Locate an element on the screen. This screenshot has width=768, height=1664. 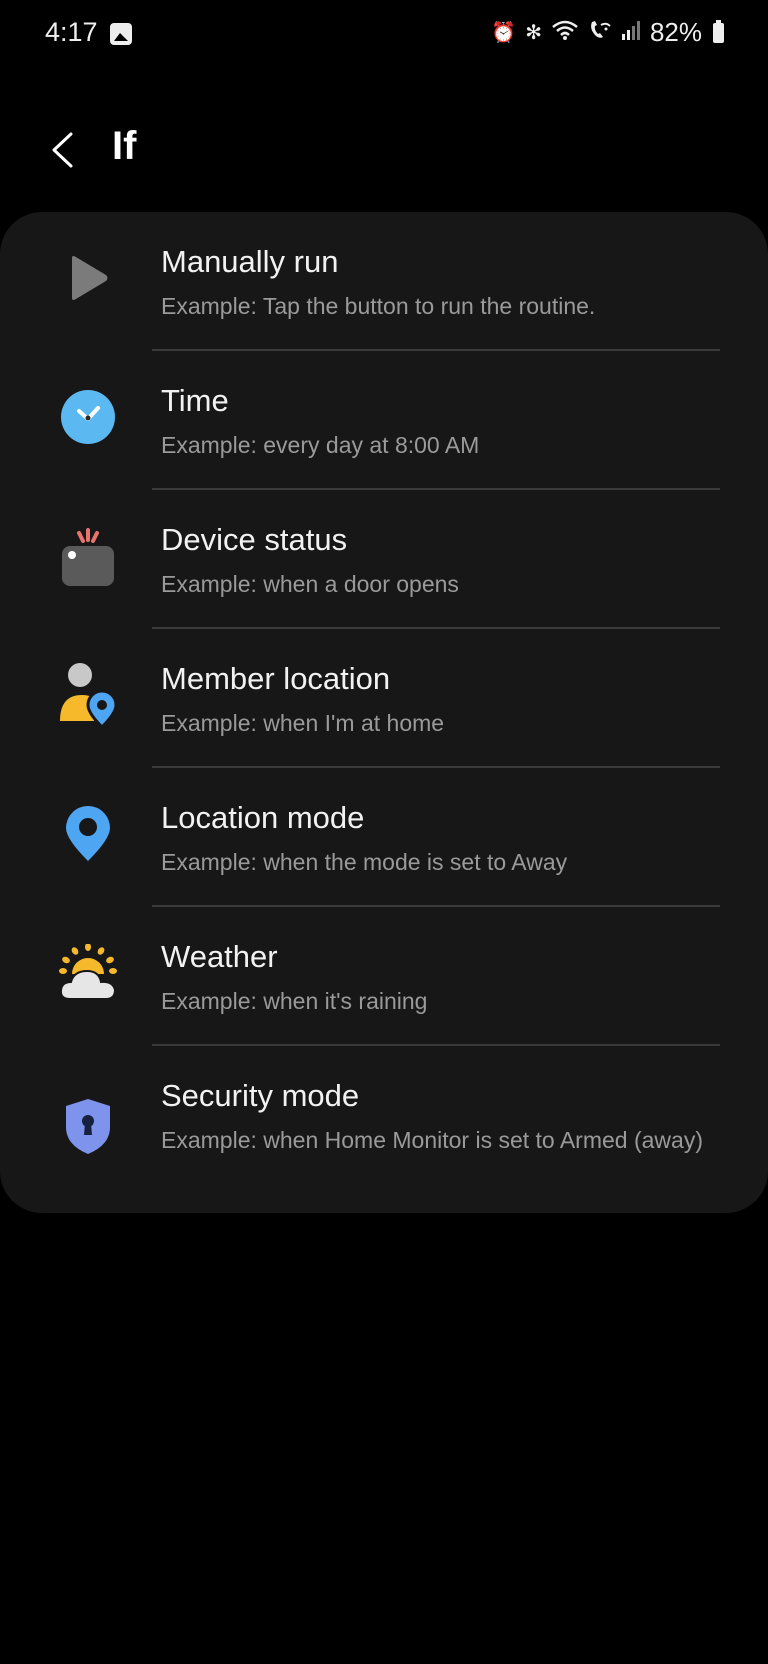
condition-time: Time Example: every day at 8:00 AM is located at coordinates (384, 420).